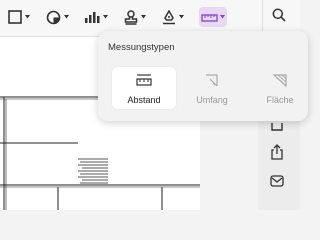 The image size is (320, 240). I want to click on chart-bars-icon, so click(92, 17).